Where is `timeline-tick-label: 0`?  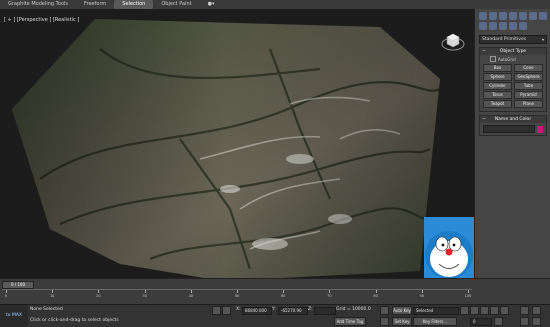
timeline-tick-label: 0 is located at coordinates (6, 296).